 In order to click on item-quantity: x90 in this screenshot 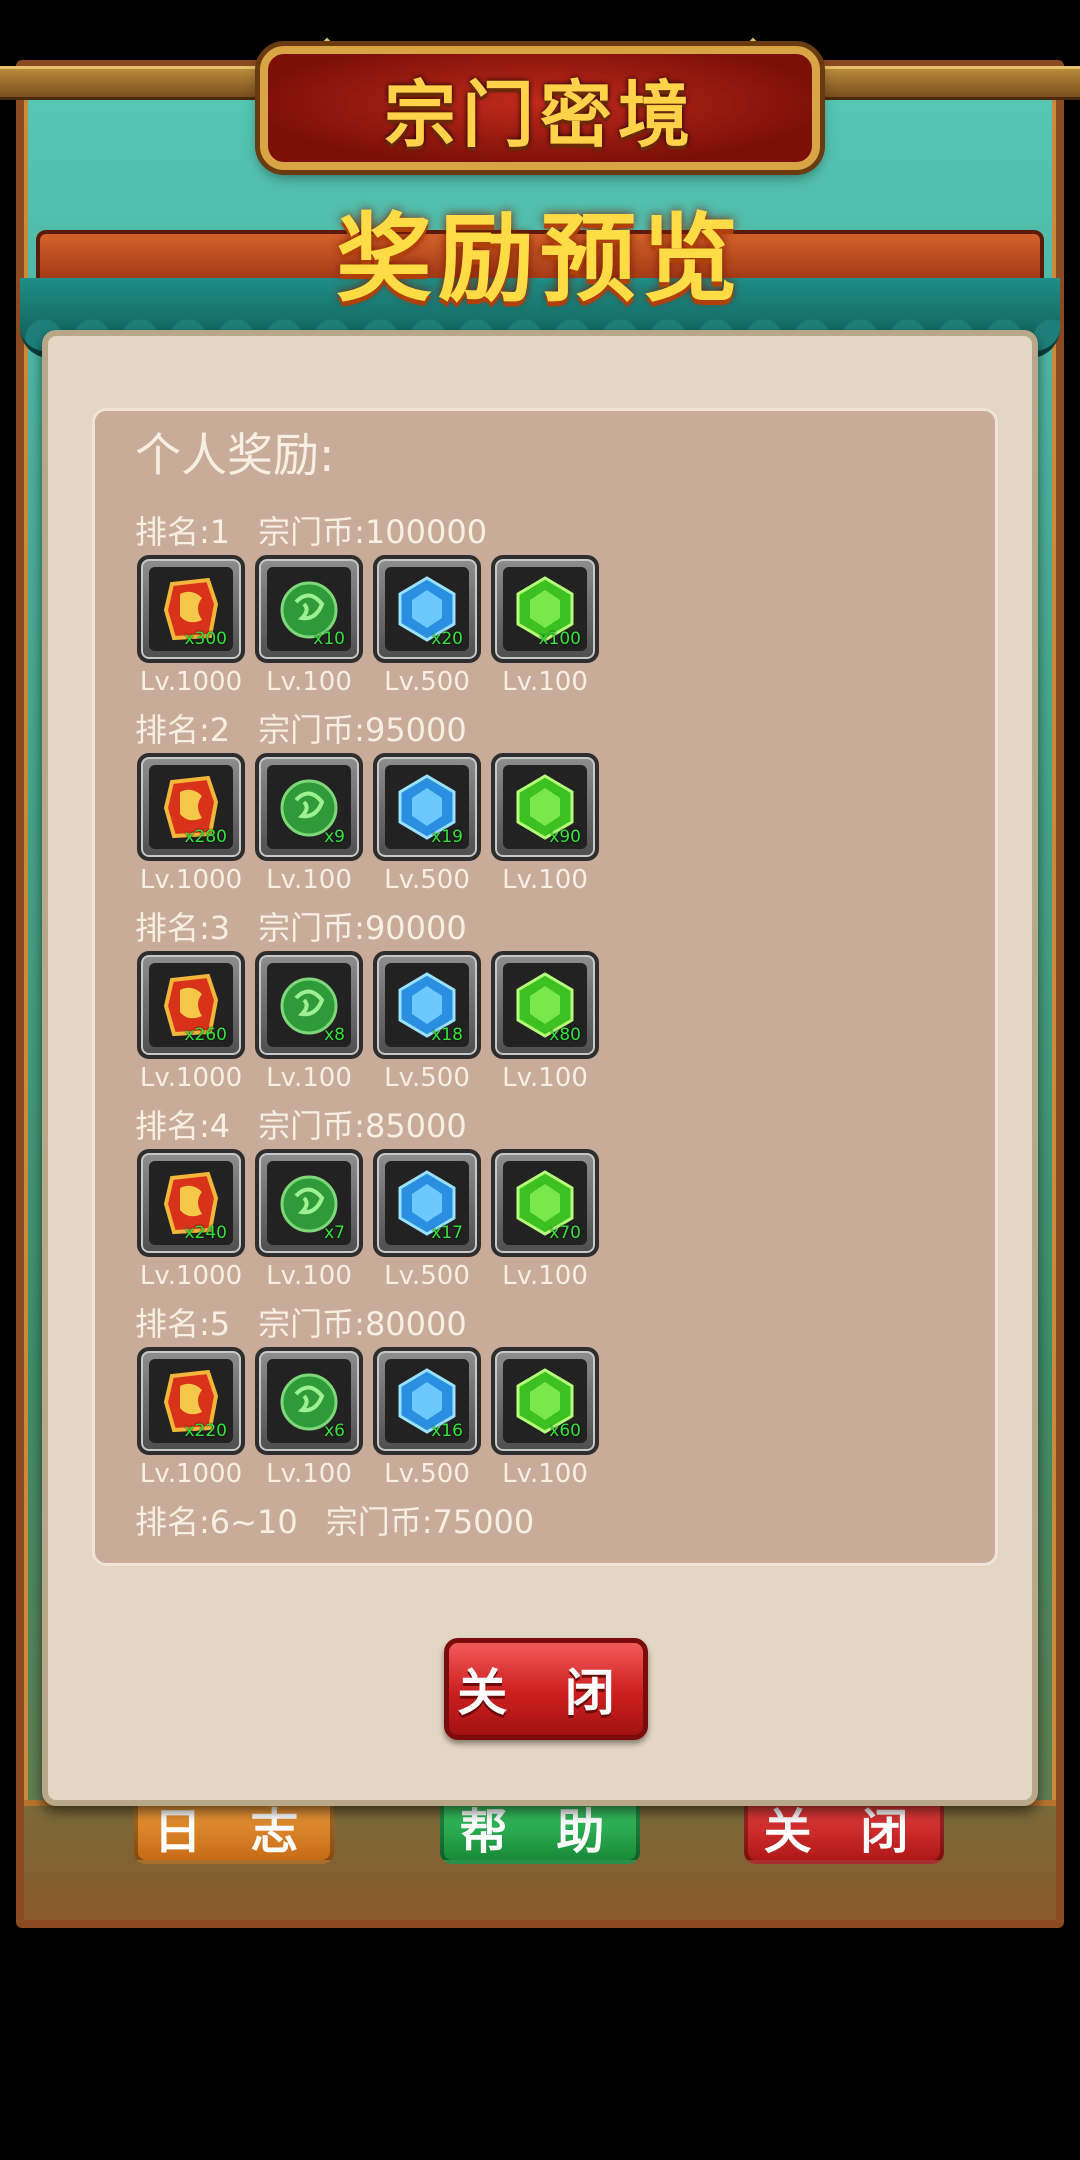, I will do `click(565, 837)`.